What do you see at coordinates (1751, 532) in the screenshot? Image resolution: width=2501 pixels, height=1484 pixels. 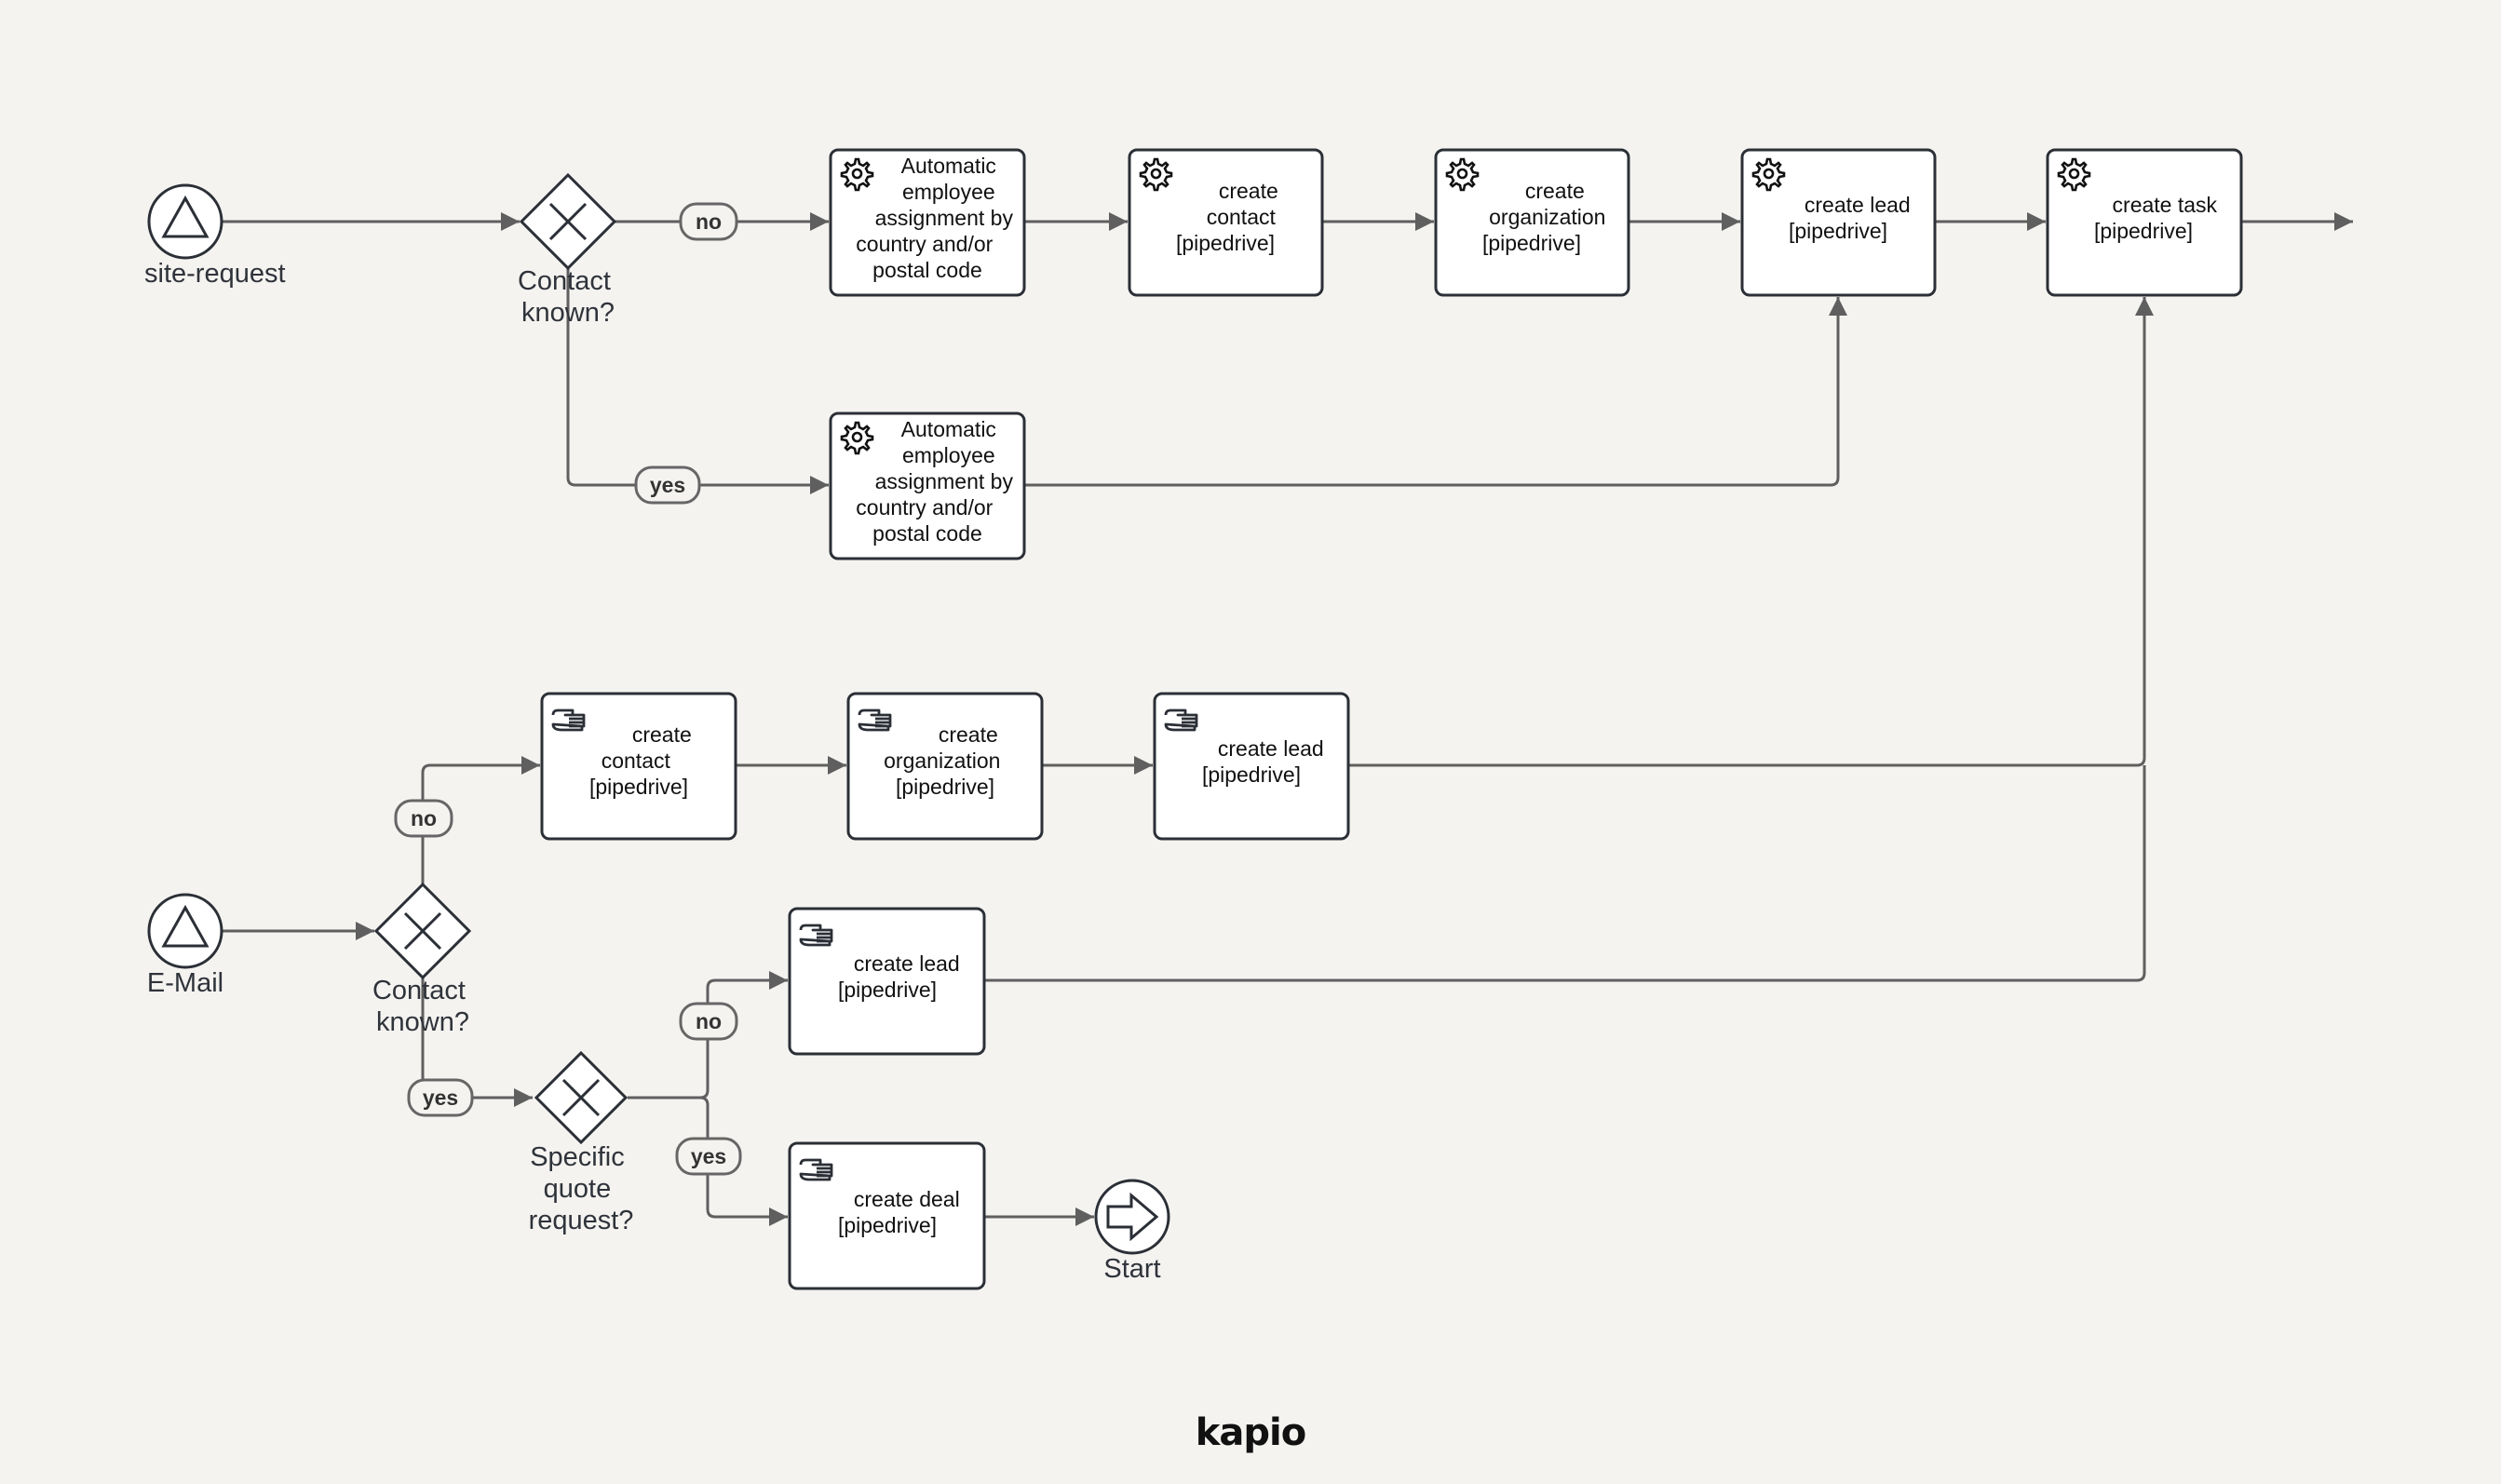 I see `flow-m3-to-t5` at bounding box center [1751, 532].